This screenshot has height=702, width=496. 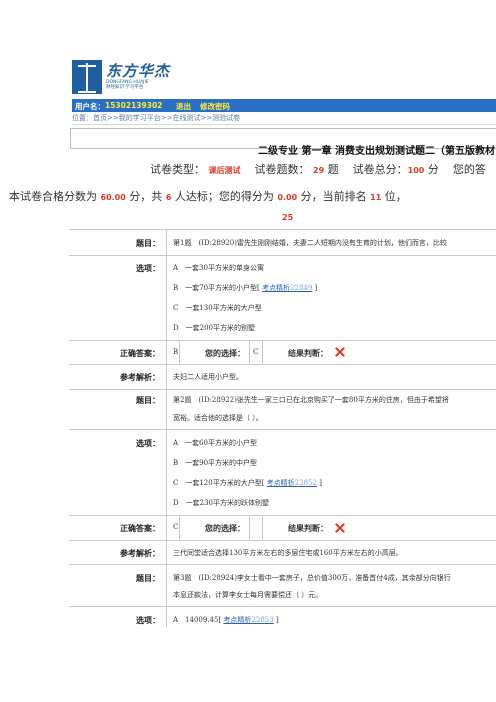 I want to click on exam-meta: 试卷类型： 课后测试 试卷题数： 29 题 试卷总分：100 分 您的答, so click(x=318, y=169).